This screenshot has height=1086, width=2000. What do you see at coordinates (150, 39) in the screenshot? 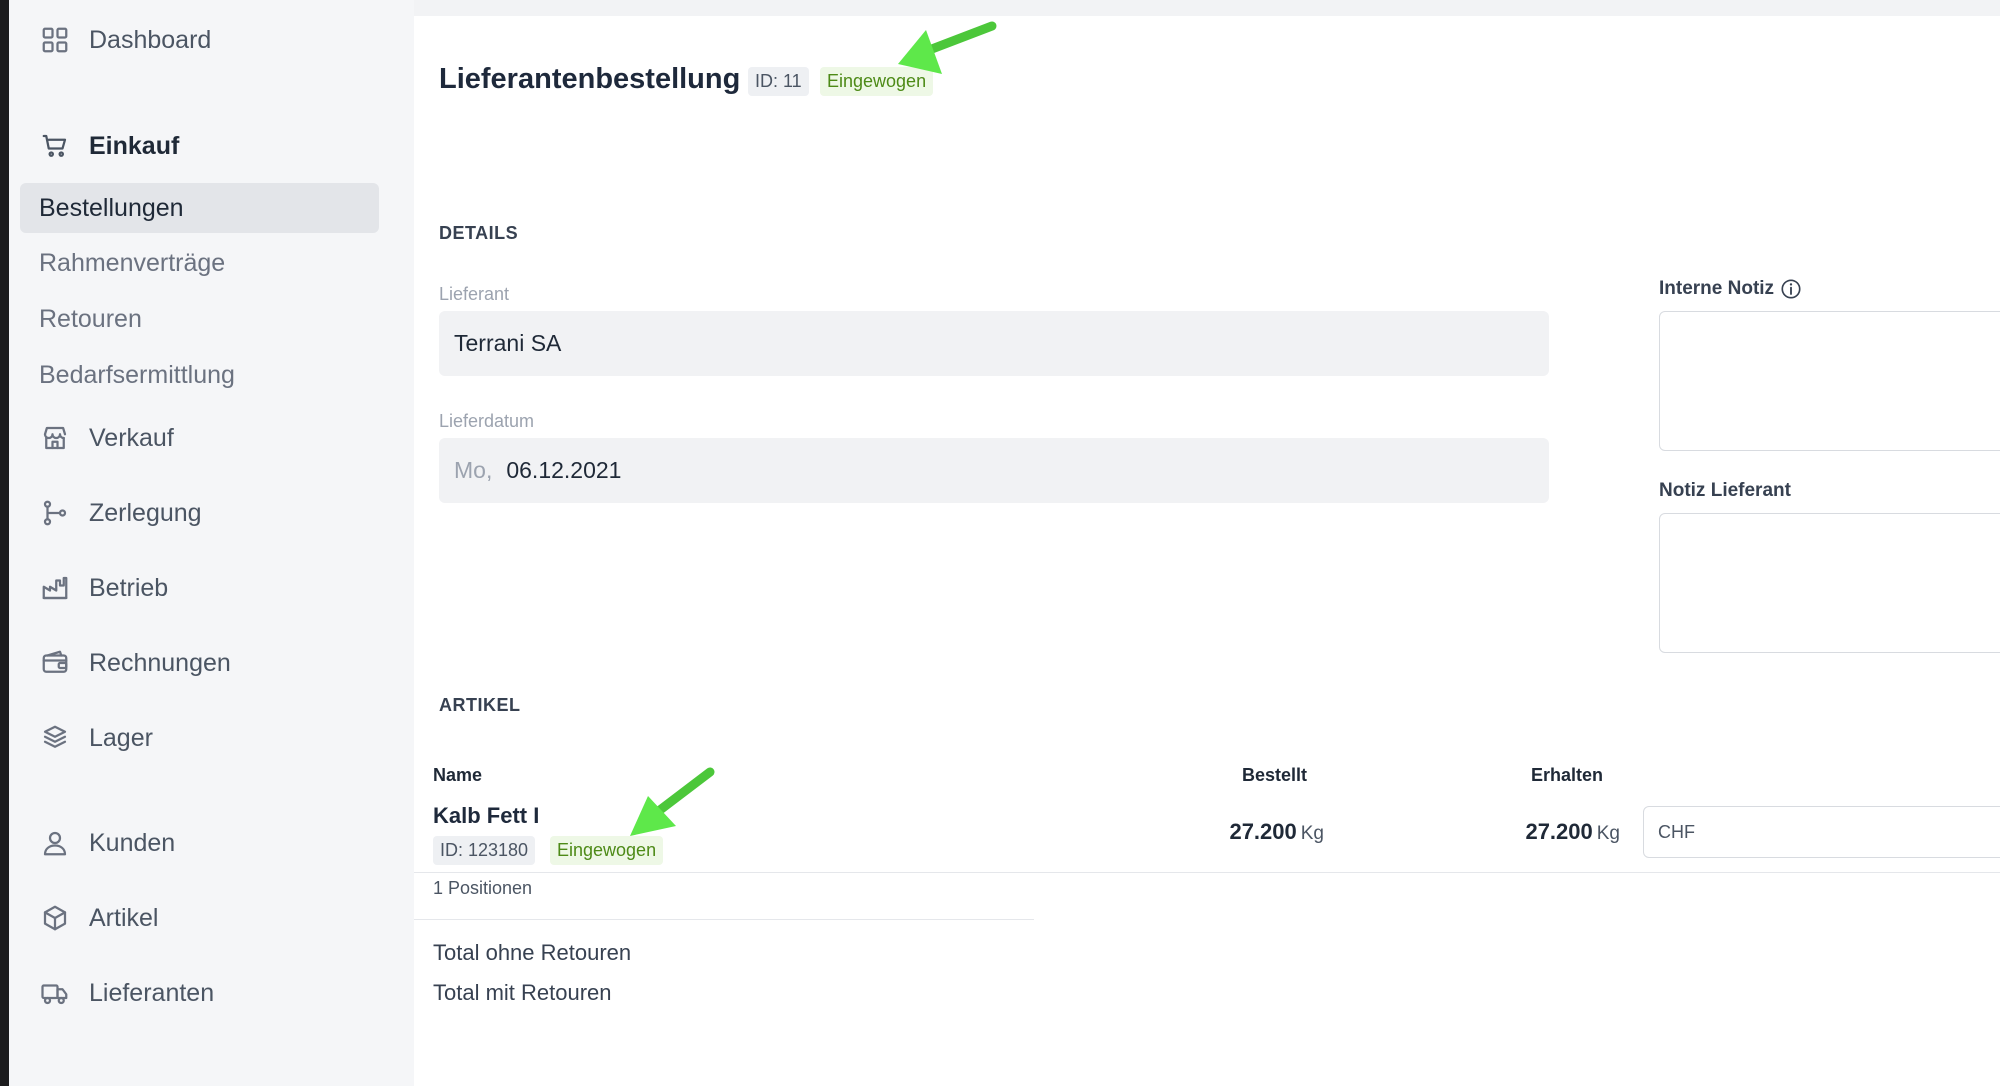
I see `sidebar-item-label: Dashboard` at bounding box center [150, 39].